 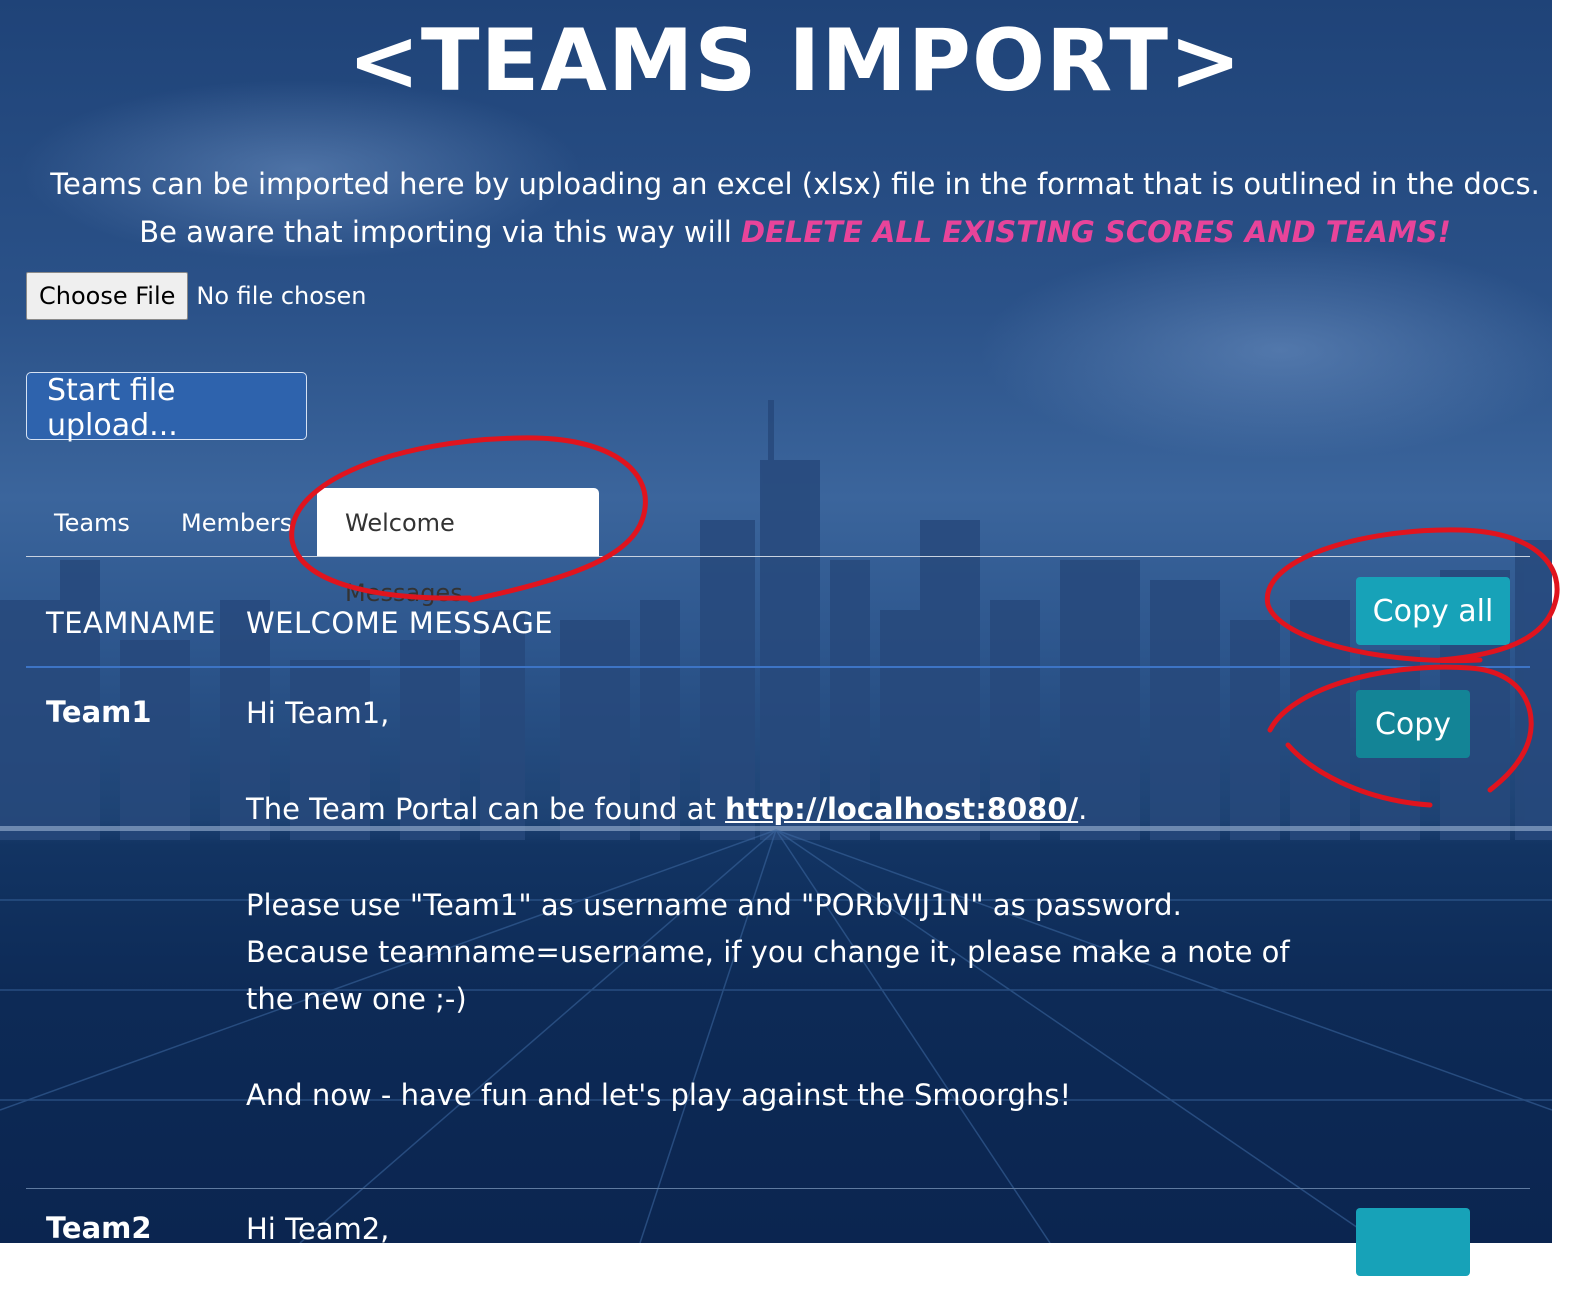 What do you see at coordinates (778, 1188) in the screenshot?
I see `table-row-divider` at bounding box center [778, 1188].